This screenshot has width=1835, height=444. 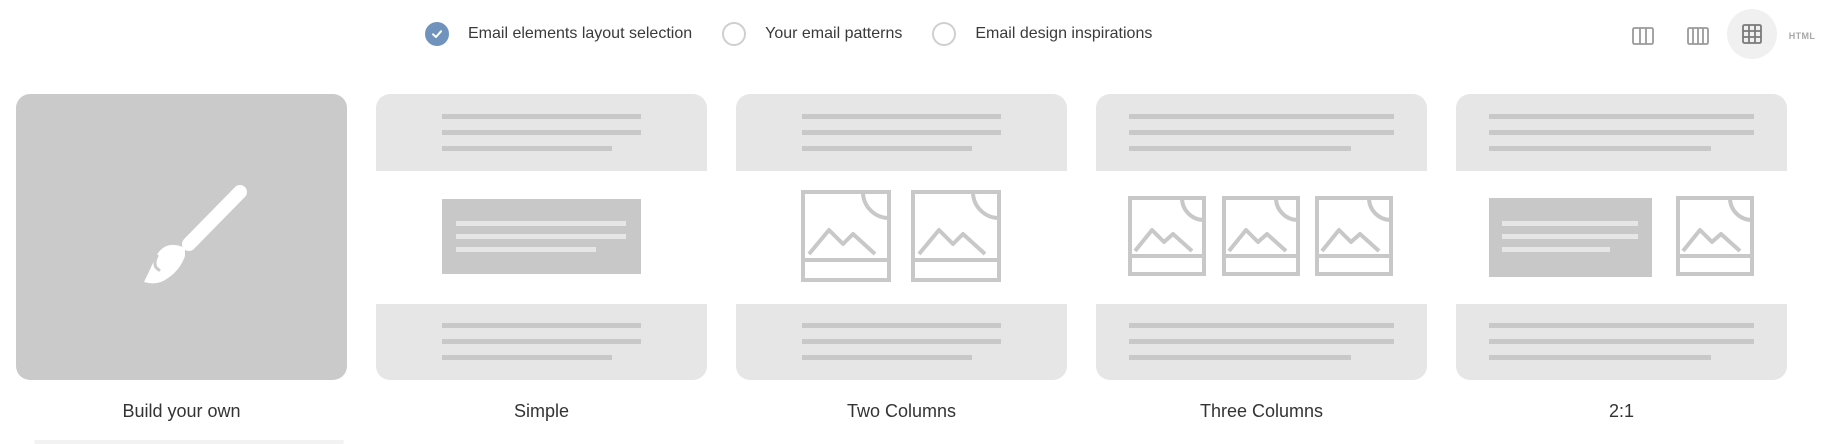 I want to click on template-card-two-columns, so click(x=901, y=237).